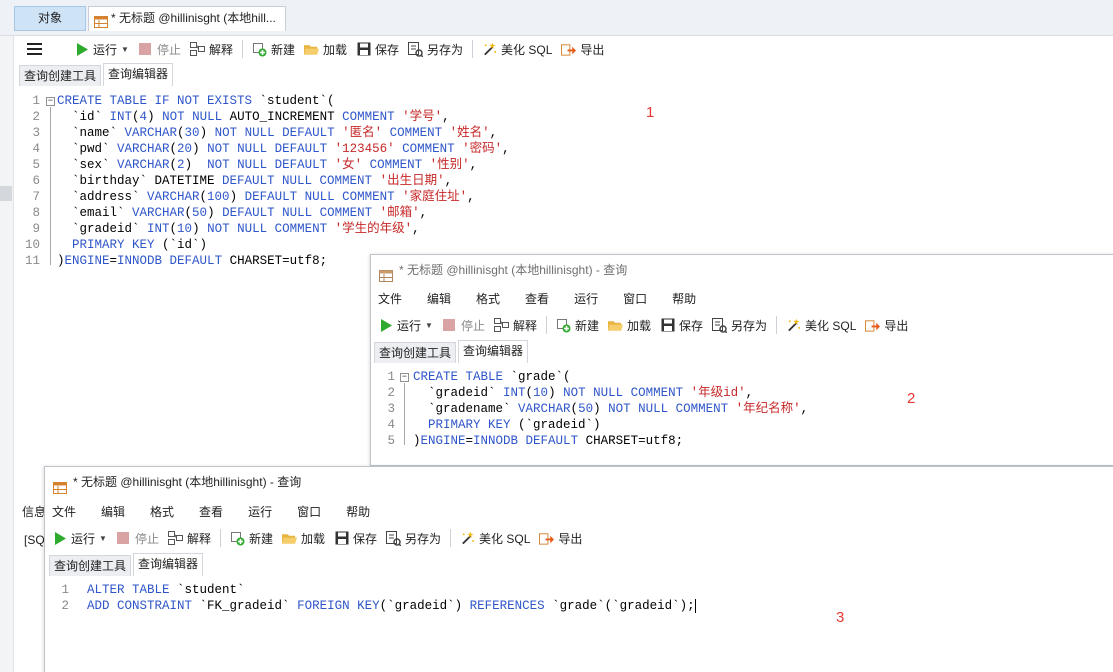  Describe the element at coordinates (158, 101) in the screenshot. I see `code-token: CREATE TABLE IF NOT EXISTS` at that location.